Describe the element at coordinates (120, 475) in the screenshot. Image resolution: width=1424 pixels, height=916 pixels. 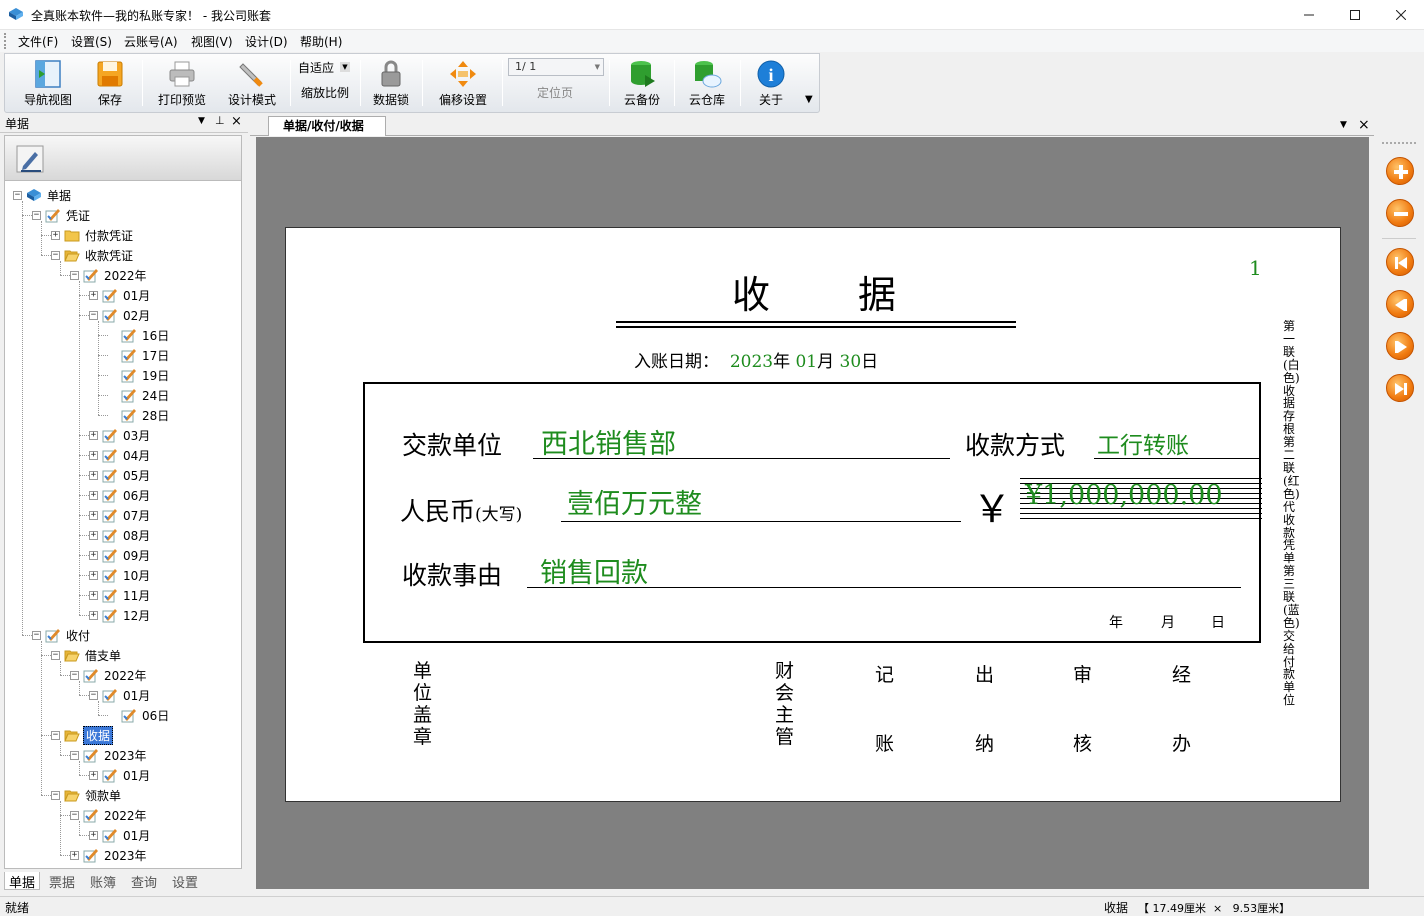
I see `tree-node: +05月` at that location.